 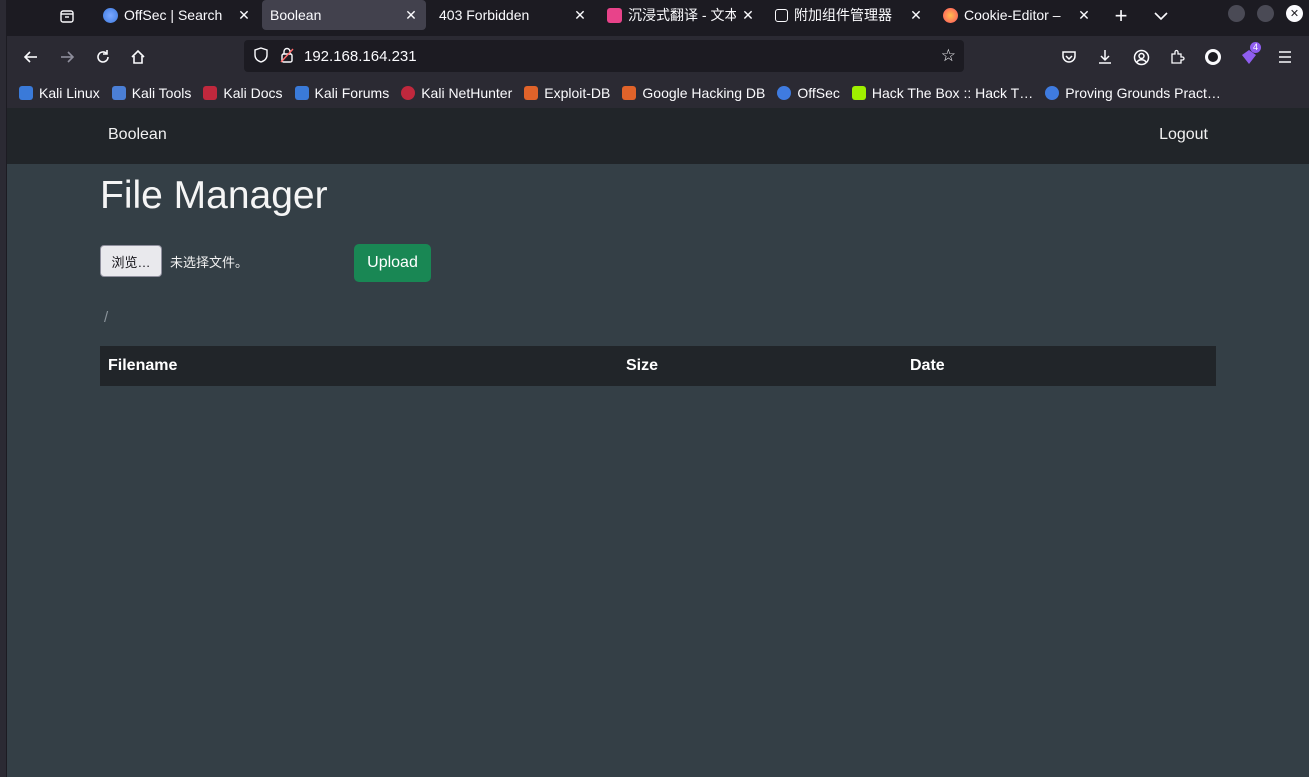 What do you see at coordinates (858, 93) in the screenshot?
I see `htb-cube-icon` at bounding box center [858, 93].